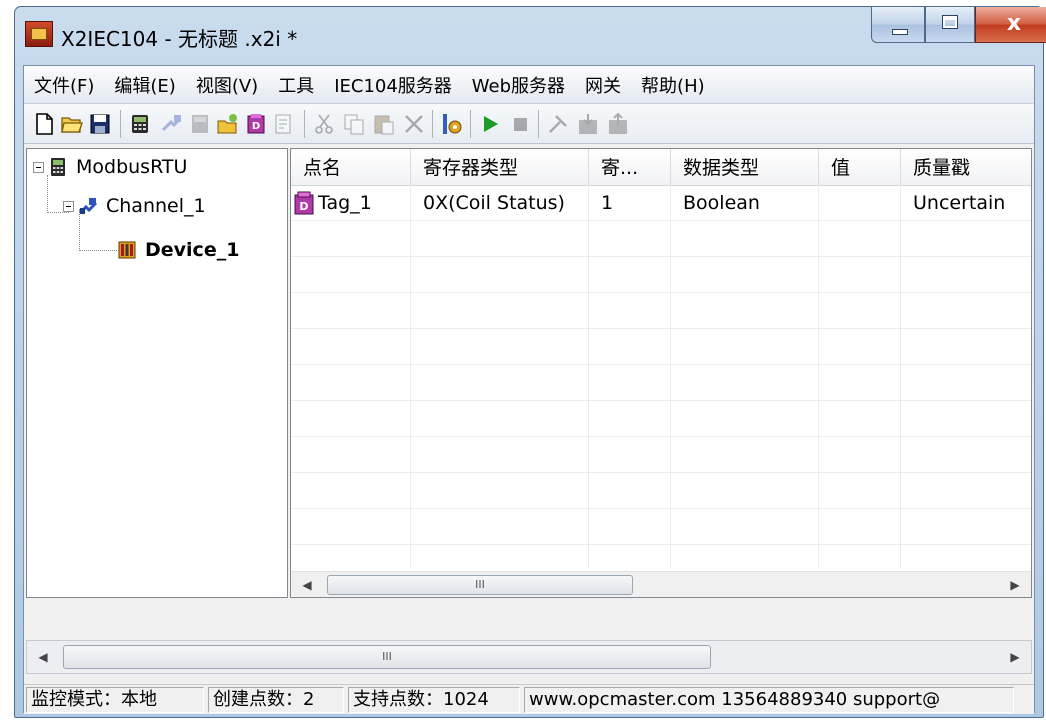 The height and width of the screenshot is (724, 1046). I want to click on cell-quality: Uncertain, so click(959, 203).